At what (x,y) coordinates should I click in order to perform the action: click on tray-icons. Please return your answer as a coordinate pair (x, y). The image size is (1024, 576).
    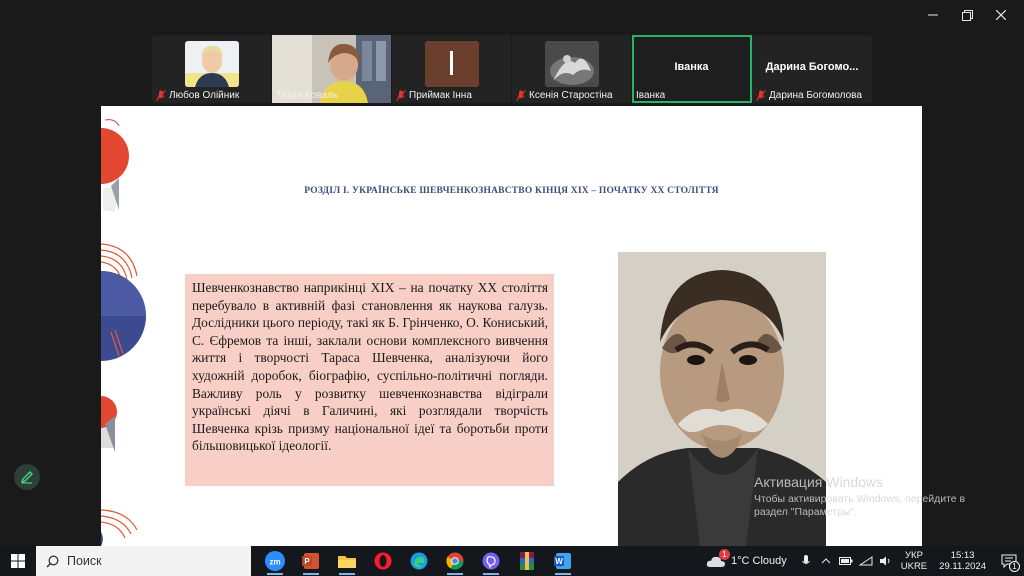
    Looking at the image, I should click on (846, 561).